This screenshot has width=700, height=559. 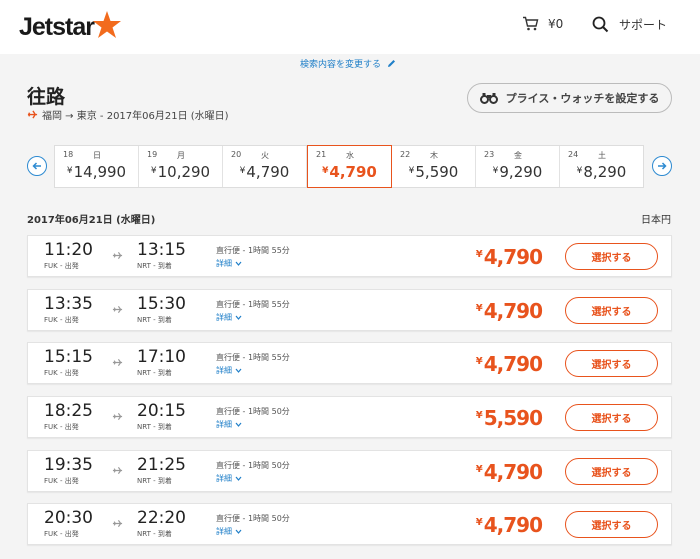 I want to click on arrival-time: 20:15, so click(x=161, y=411).